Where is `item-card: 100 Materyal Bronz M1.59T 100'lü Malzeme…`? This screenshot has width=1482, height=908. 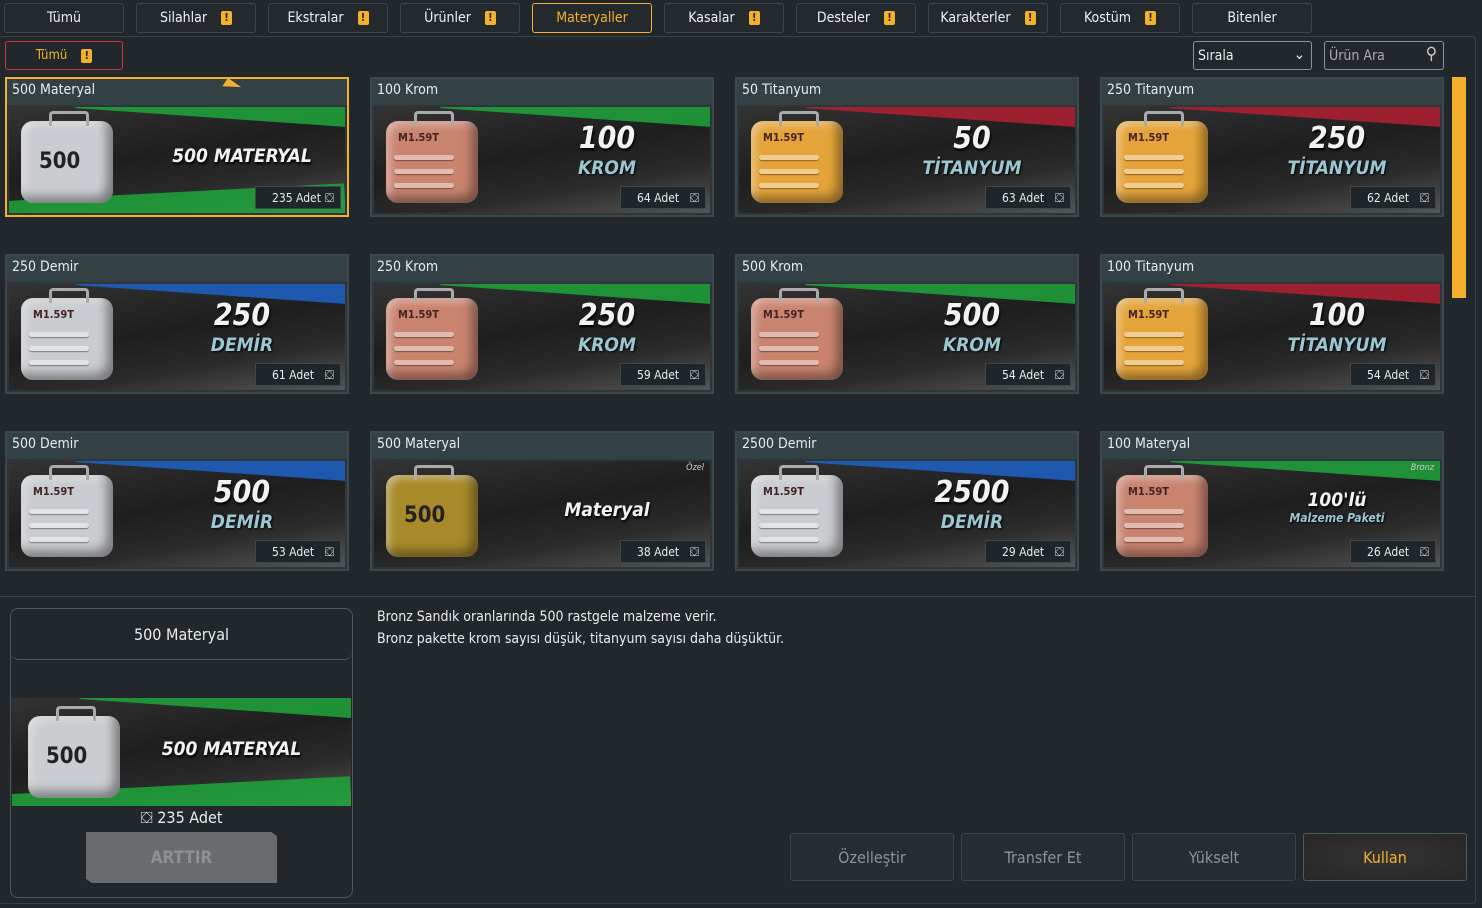 item-card: 100 Materyal Bronz M1.59T 100'lü Malzeme… is located at coordinates (1272, 501).